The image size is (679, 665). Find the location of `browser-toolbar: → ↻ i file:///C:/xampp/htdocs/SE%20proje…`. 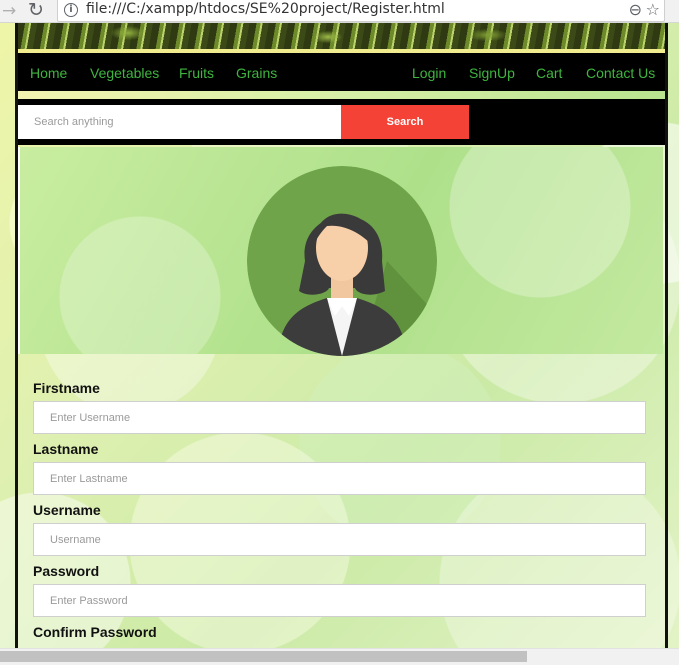

browser-toolbar: → ↻ i file:///C:/xampp/htdocs/SE%20proje… is located at coordinates (339, 11).